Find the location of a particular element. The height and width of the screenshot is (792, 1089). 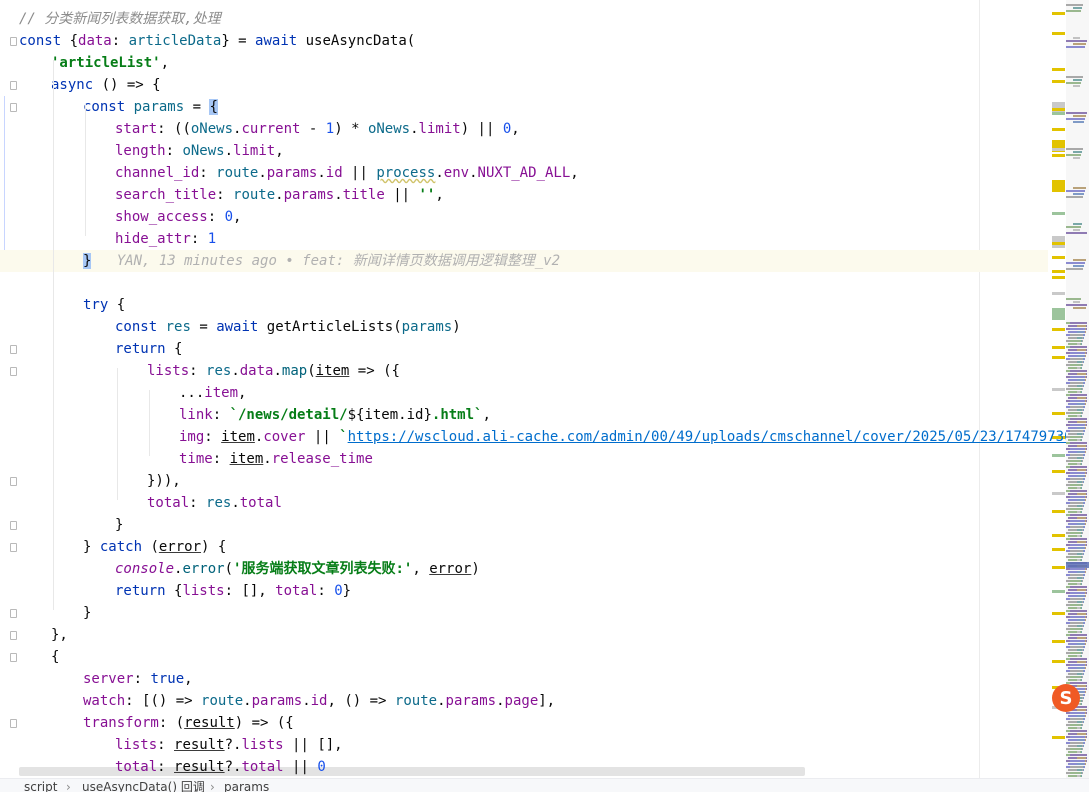

minimap is located at coordinates (1077, 389).